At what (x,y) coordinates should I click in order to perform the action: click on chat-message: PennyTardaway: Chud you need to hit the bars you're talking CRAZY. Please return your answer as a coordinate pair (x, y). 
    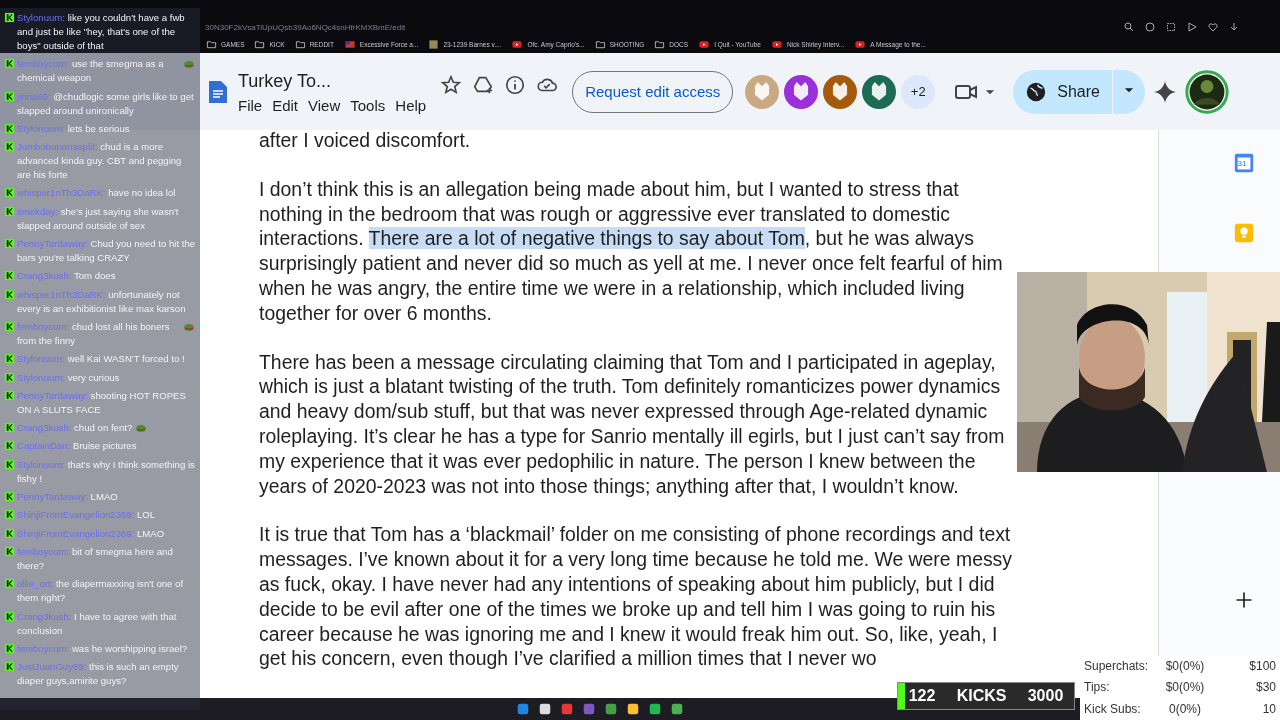
    Looking at the image, I should click on (106, 251).